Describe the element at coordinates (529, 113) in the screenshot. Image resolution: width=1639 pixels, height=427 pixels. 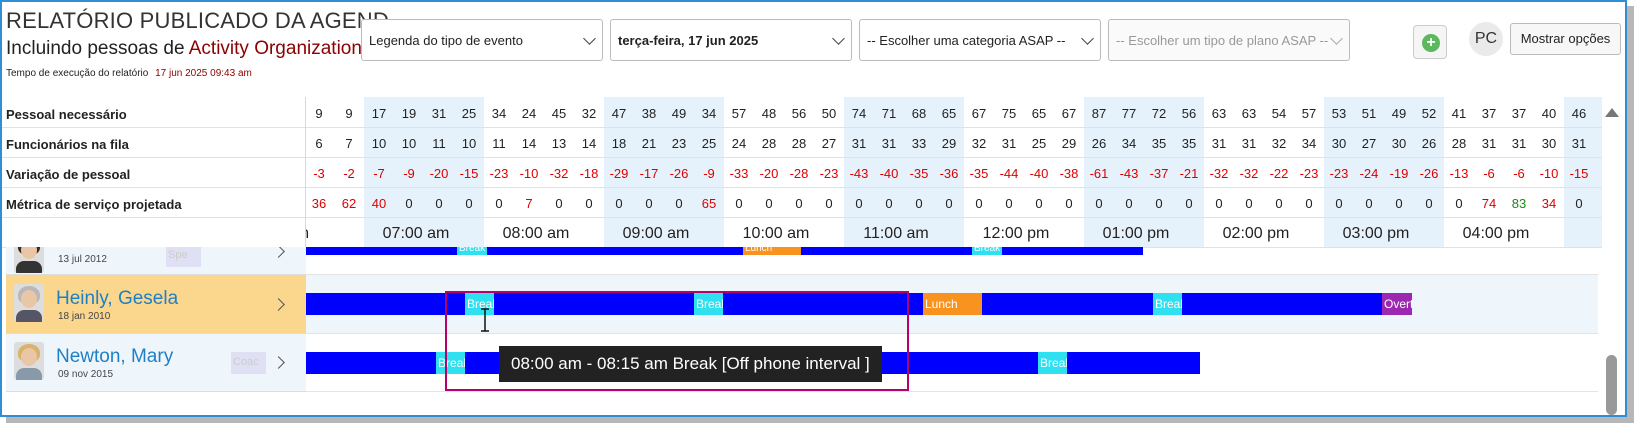
I see `metric-cell-required: 24` at that location.